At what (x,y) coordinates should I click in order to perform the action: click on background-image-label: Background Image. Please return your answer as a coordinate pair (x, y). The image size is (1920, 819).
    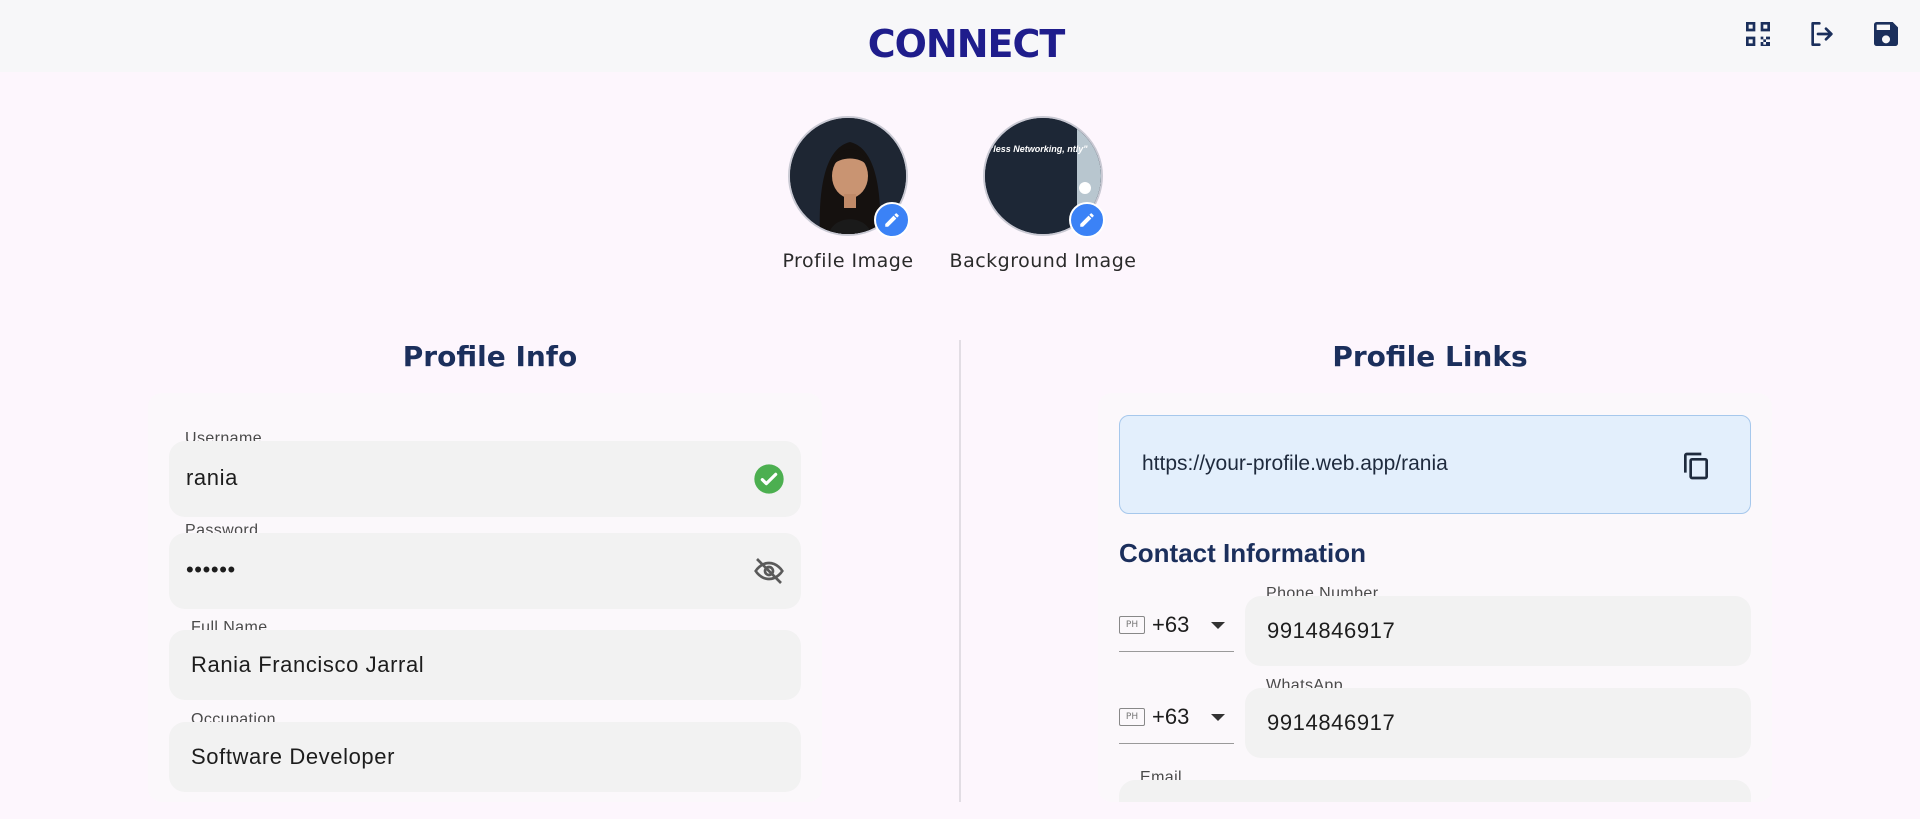
    Looking at the image, I should click on (1043, 261).